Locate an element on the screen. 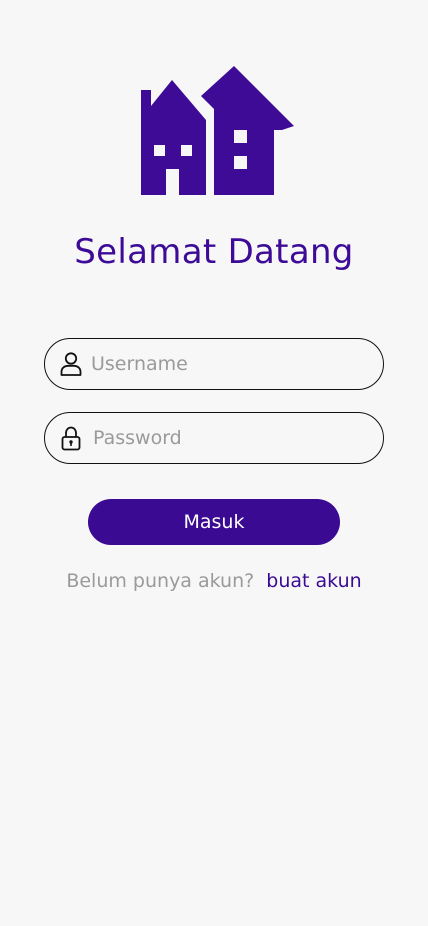  login-button: Masuk is located at coordinates (214, 522).